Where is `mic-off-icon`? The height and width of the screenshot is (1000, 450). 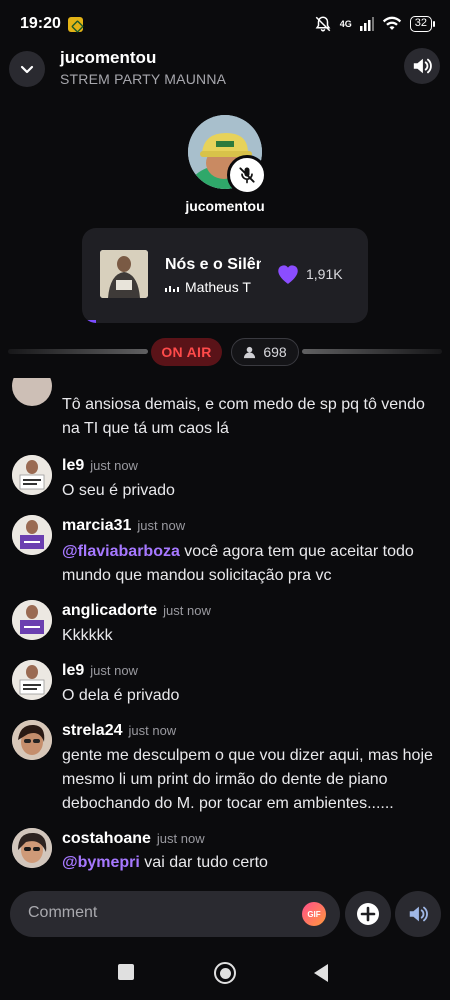 mic-off-icon is located at coordinates (247, 175).